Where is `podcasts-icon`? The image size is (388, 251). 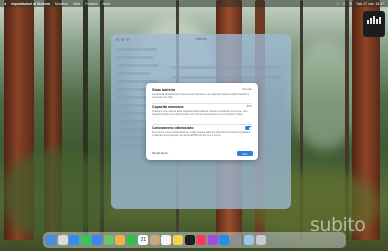
podcasts-icon is located at coordinates (212, 240).